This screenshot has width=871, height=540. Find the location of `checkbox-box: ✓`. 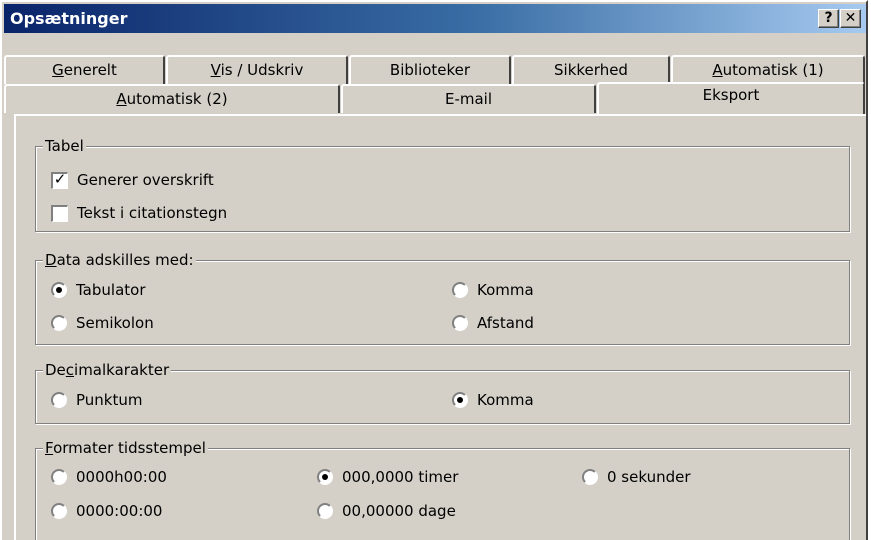

checkbox-box: ✓ is located at coordinates (59, 179).